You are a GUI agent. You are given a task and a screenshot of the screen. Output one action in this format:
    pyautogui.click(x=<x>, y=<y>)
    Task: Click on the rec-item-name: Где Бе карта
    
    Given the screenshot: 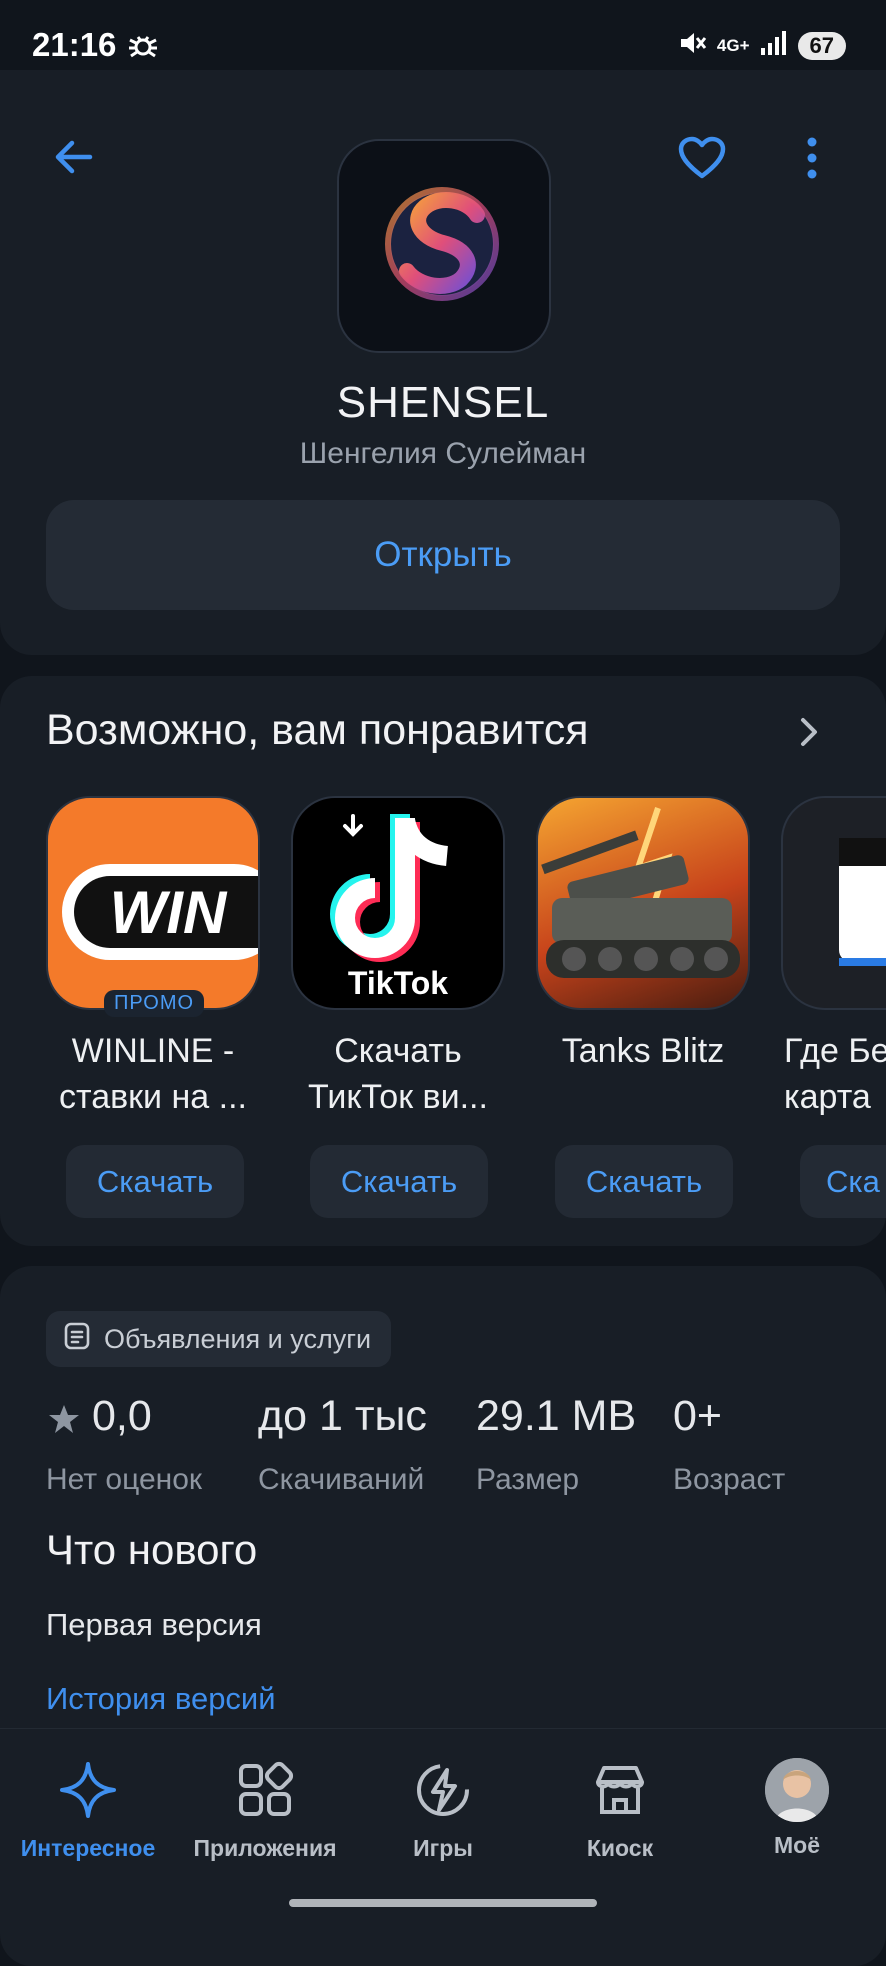 What is the action you would take?
    pyautogui.click(x=835, y=1074)
    